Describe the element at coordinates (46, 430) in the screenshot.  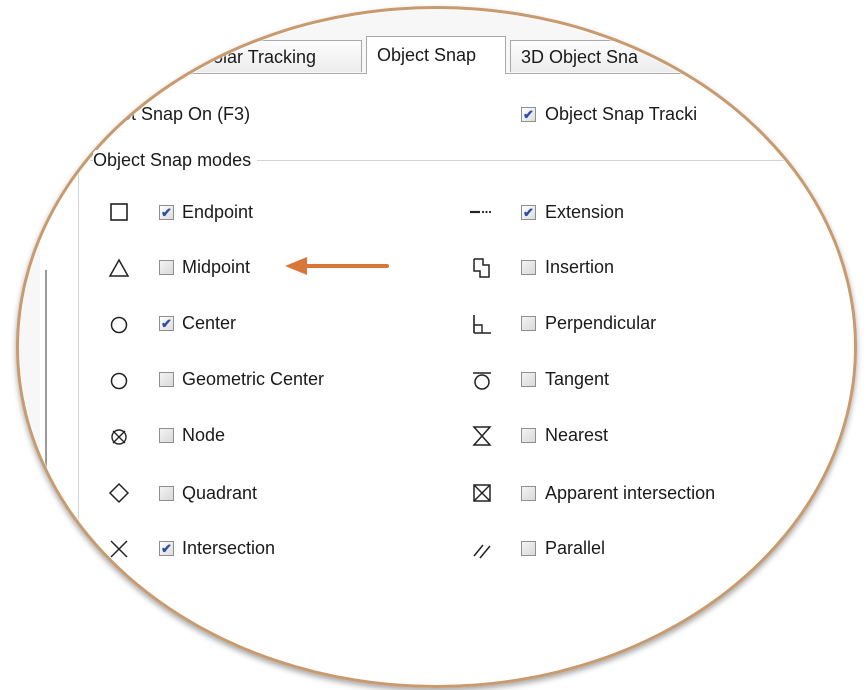
I see `pane-left-edge` at that location.